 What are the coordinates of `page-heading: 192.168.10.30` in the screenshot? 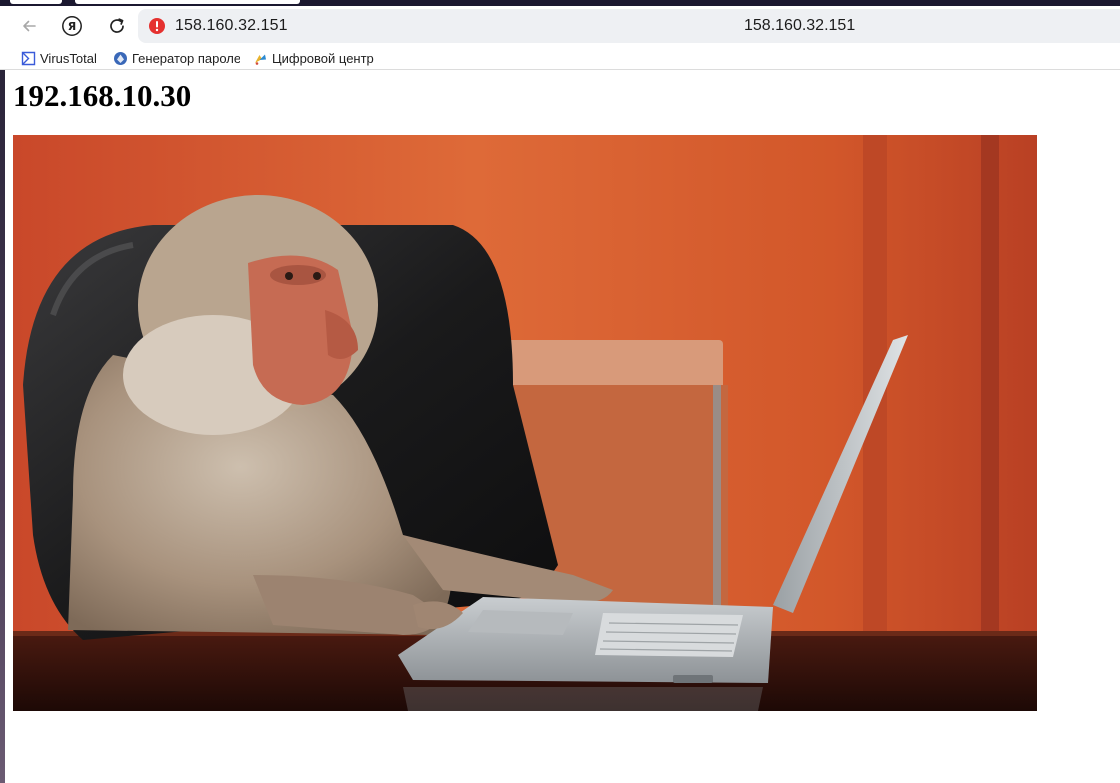 It's located at (102, 95).